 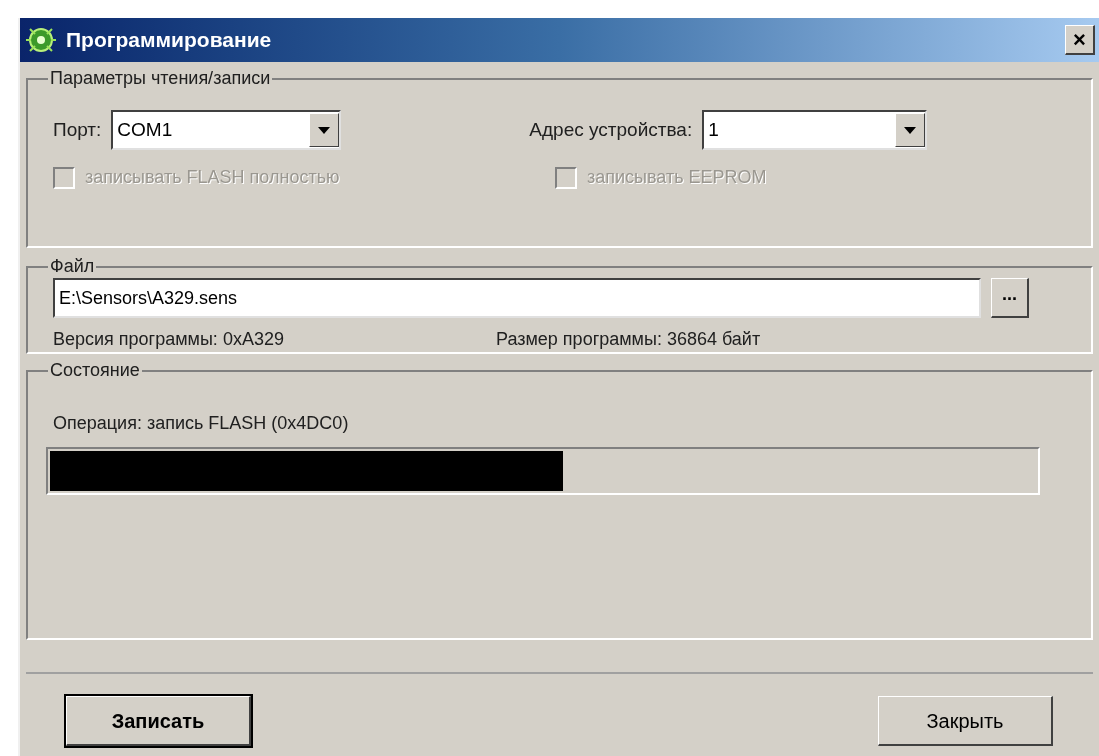 What do you see at coordinates (77, 129) in the screenshot?
I see `port-label: Порт:` at bounding box center [77, 129].